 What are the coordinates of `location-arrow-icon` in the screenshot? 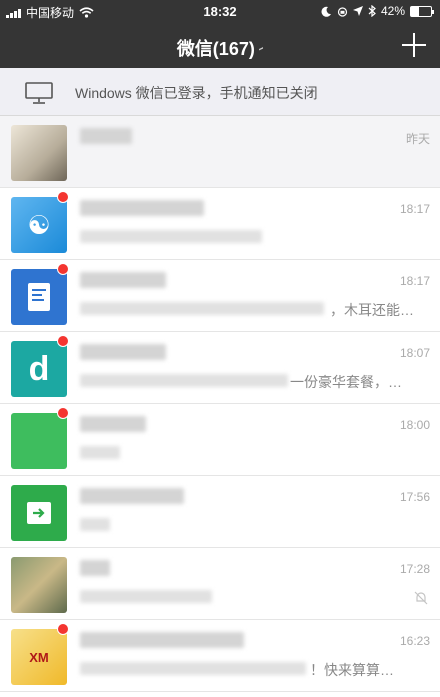 It's located at (357, 11).